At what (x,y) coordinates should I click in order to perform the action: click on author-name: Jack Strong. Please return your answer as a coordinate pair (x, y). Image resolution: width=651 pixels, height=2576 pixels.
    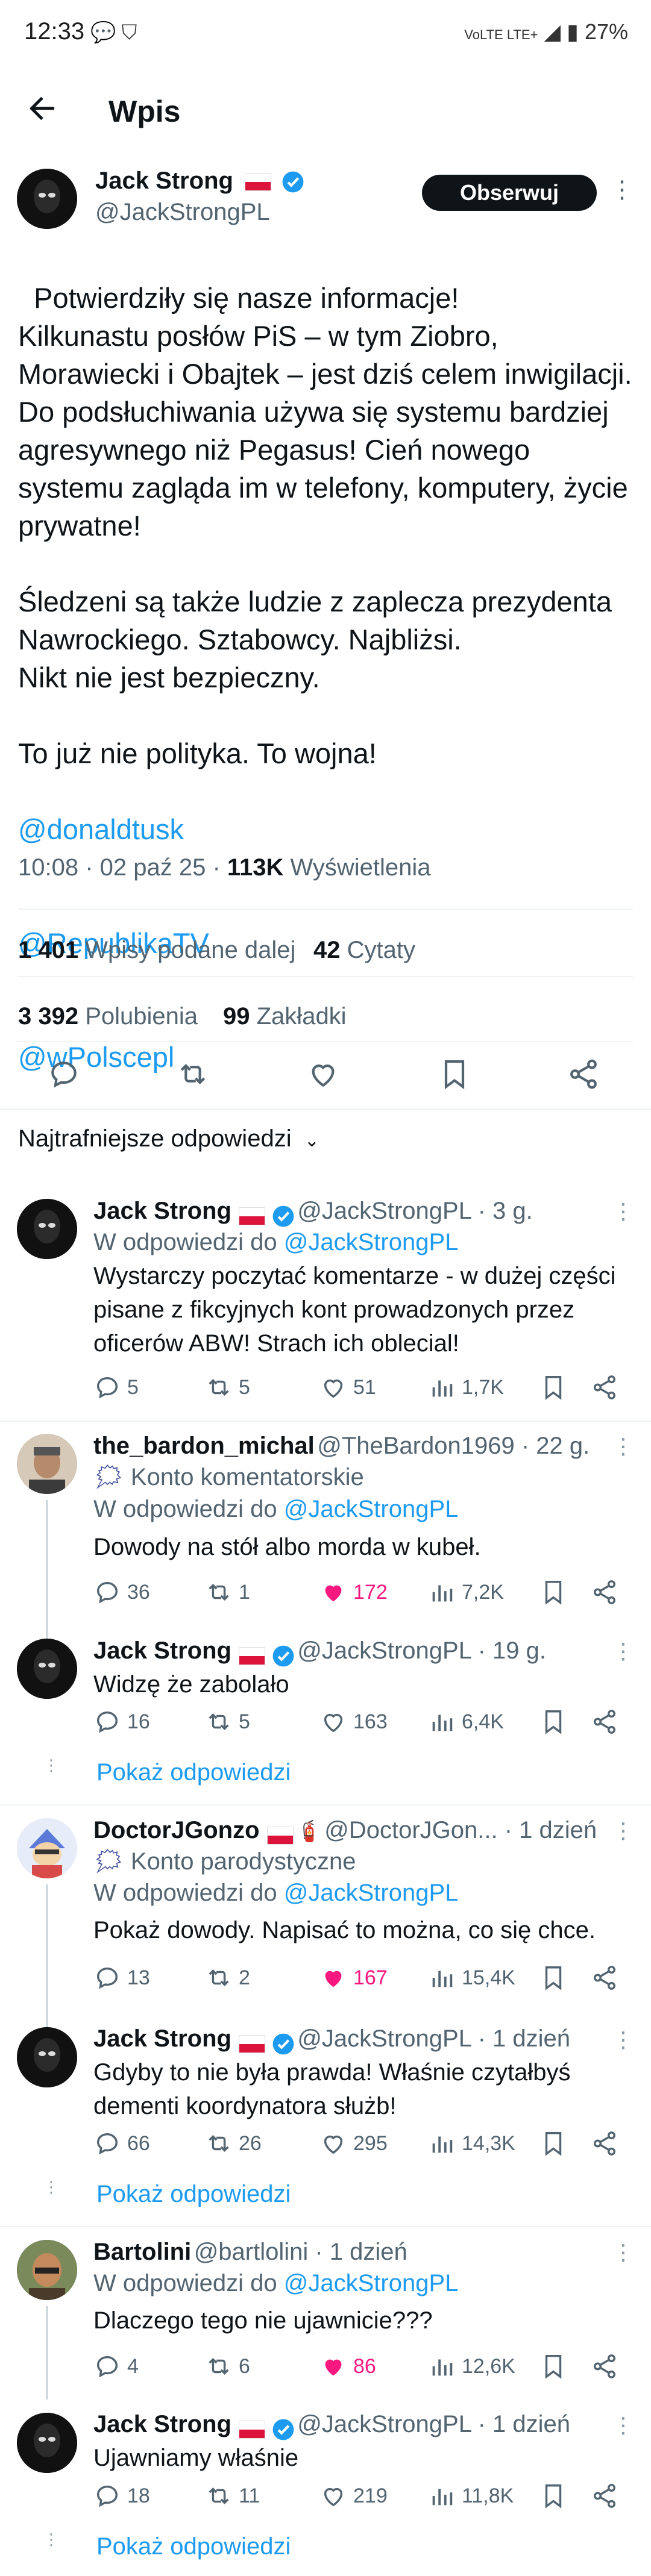
    Looking at the image, I should click on (199, 181).